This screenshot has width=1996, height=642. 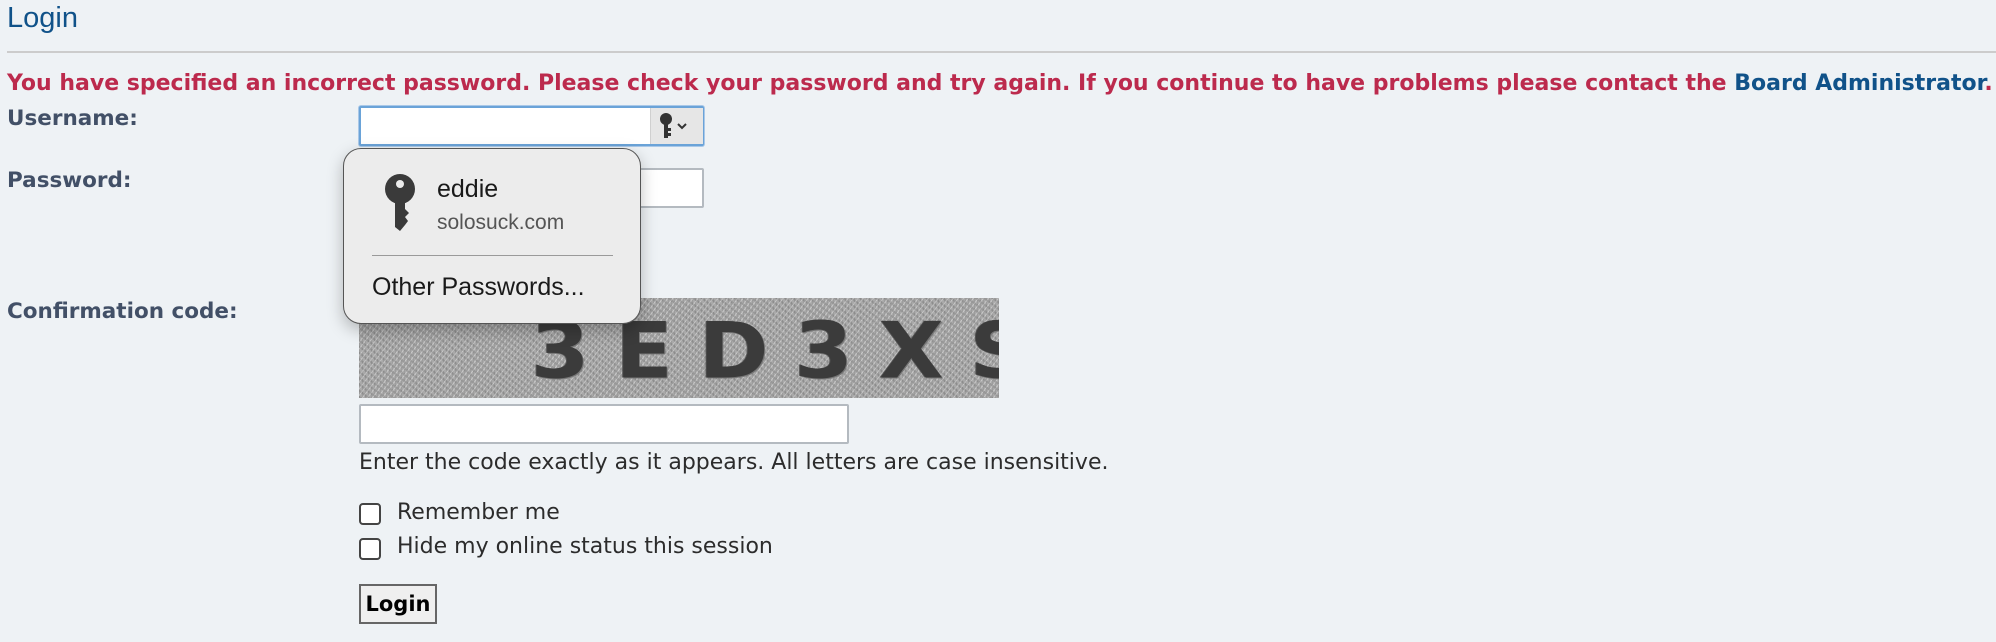 I want to click on chevron-down-icon, so click(x=682, y=126).